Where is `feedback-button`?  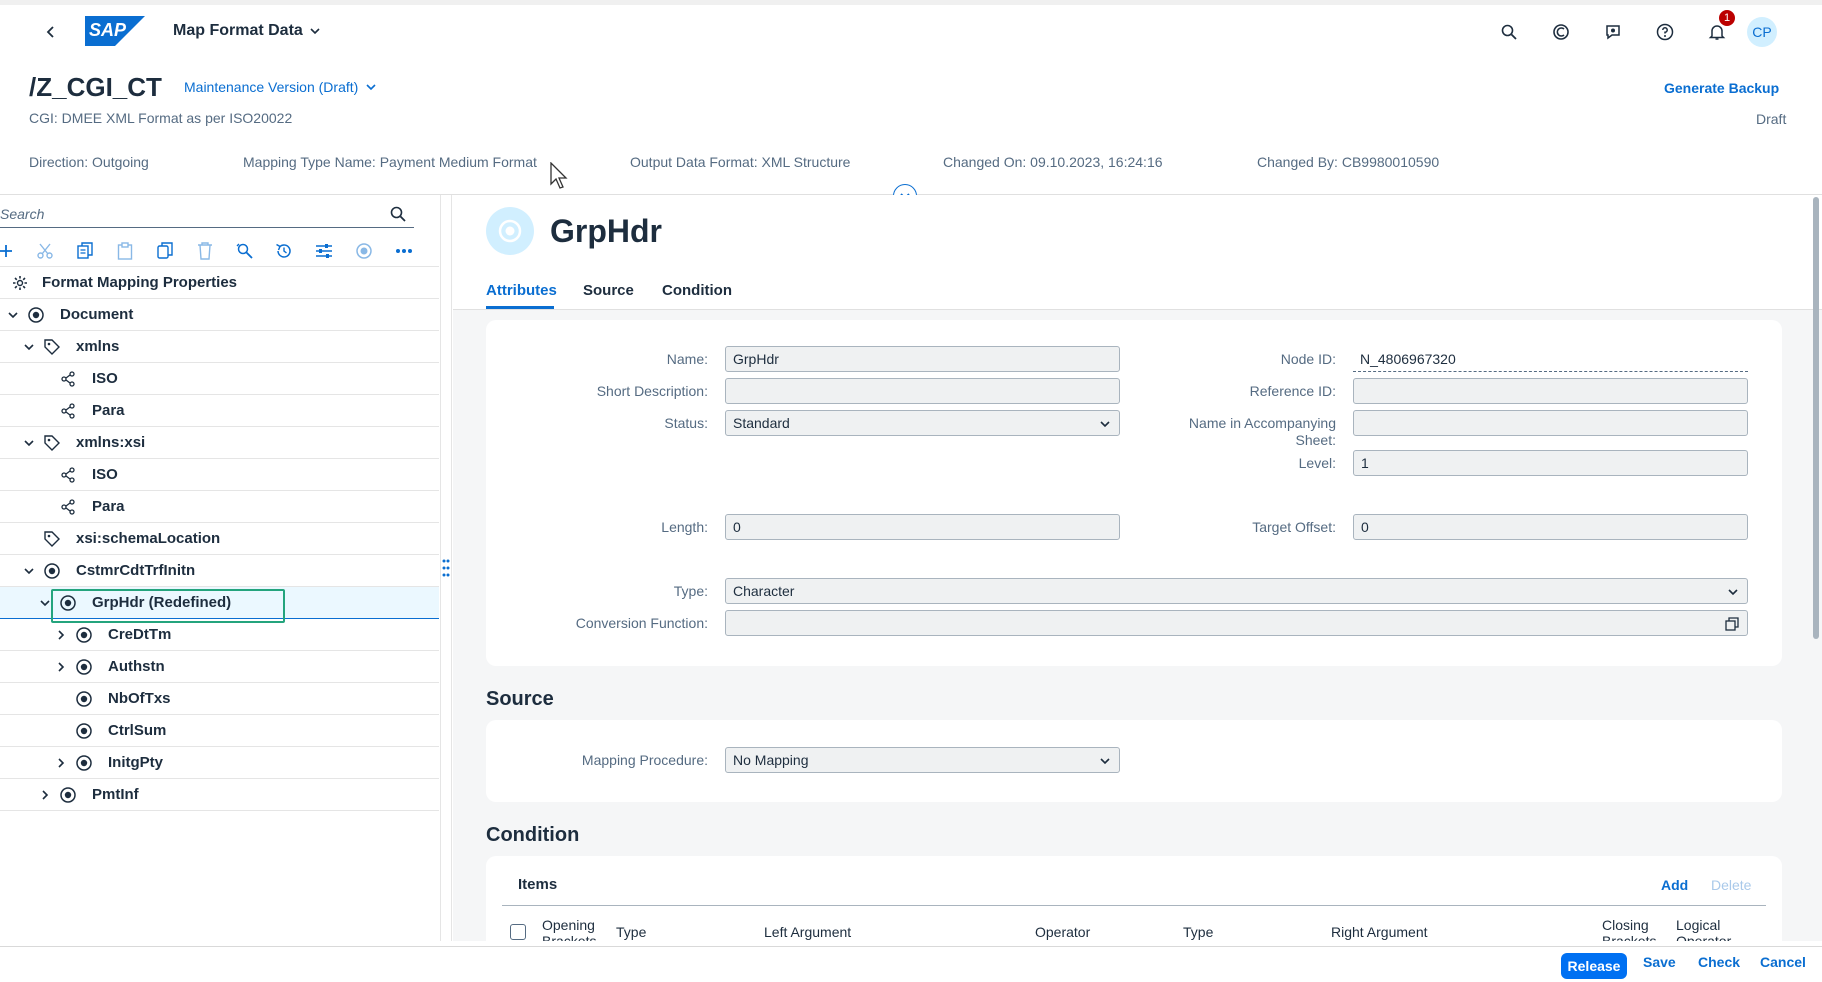
feedback-button is located at coordinates (1613, 32).